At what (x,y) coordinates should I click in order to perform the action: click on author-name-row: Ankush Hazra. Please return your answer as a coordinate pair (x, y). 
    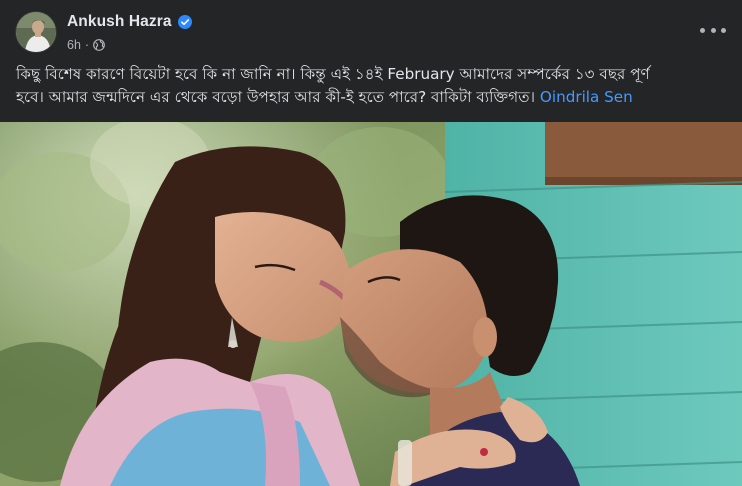
    Looking at the image, I should click on (129, 22).